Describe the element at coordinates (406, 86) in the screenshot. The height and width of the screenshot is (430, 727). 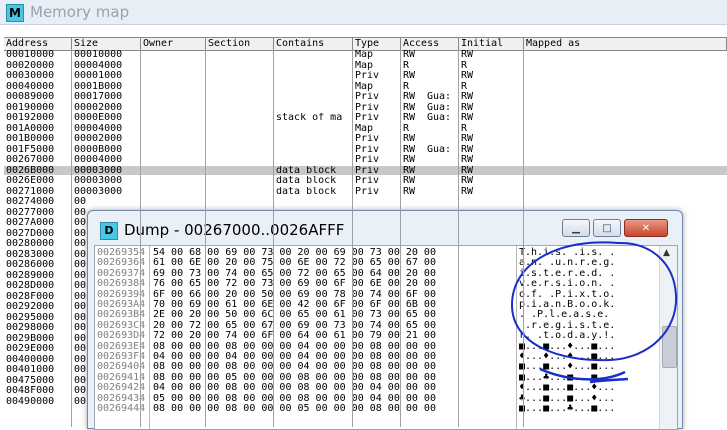
I see `cell-access: R` at that location.